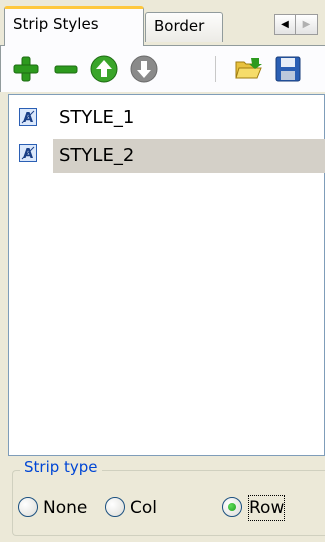  What do you see at coordinates (169, 156) in the screenshot?
I see `list-item-selected: A STYLE_2` at bounding box center [169, 156].